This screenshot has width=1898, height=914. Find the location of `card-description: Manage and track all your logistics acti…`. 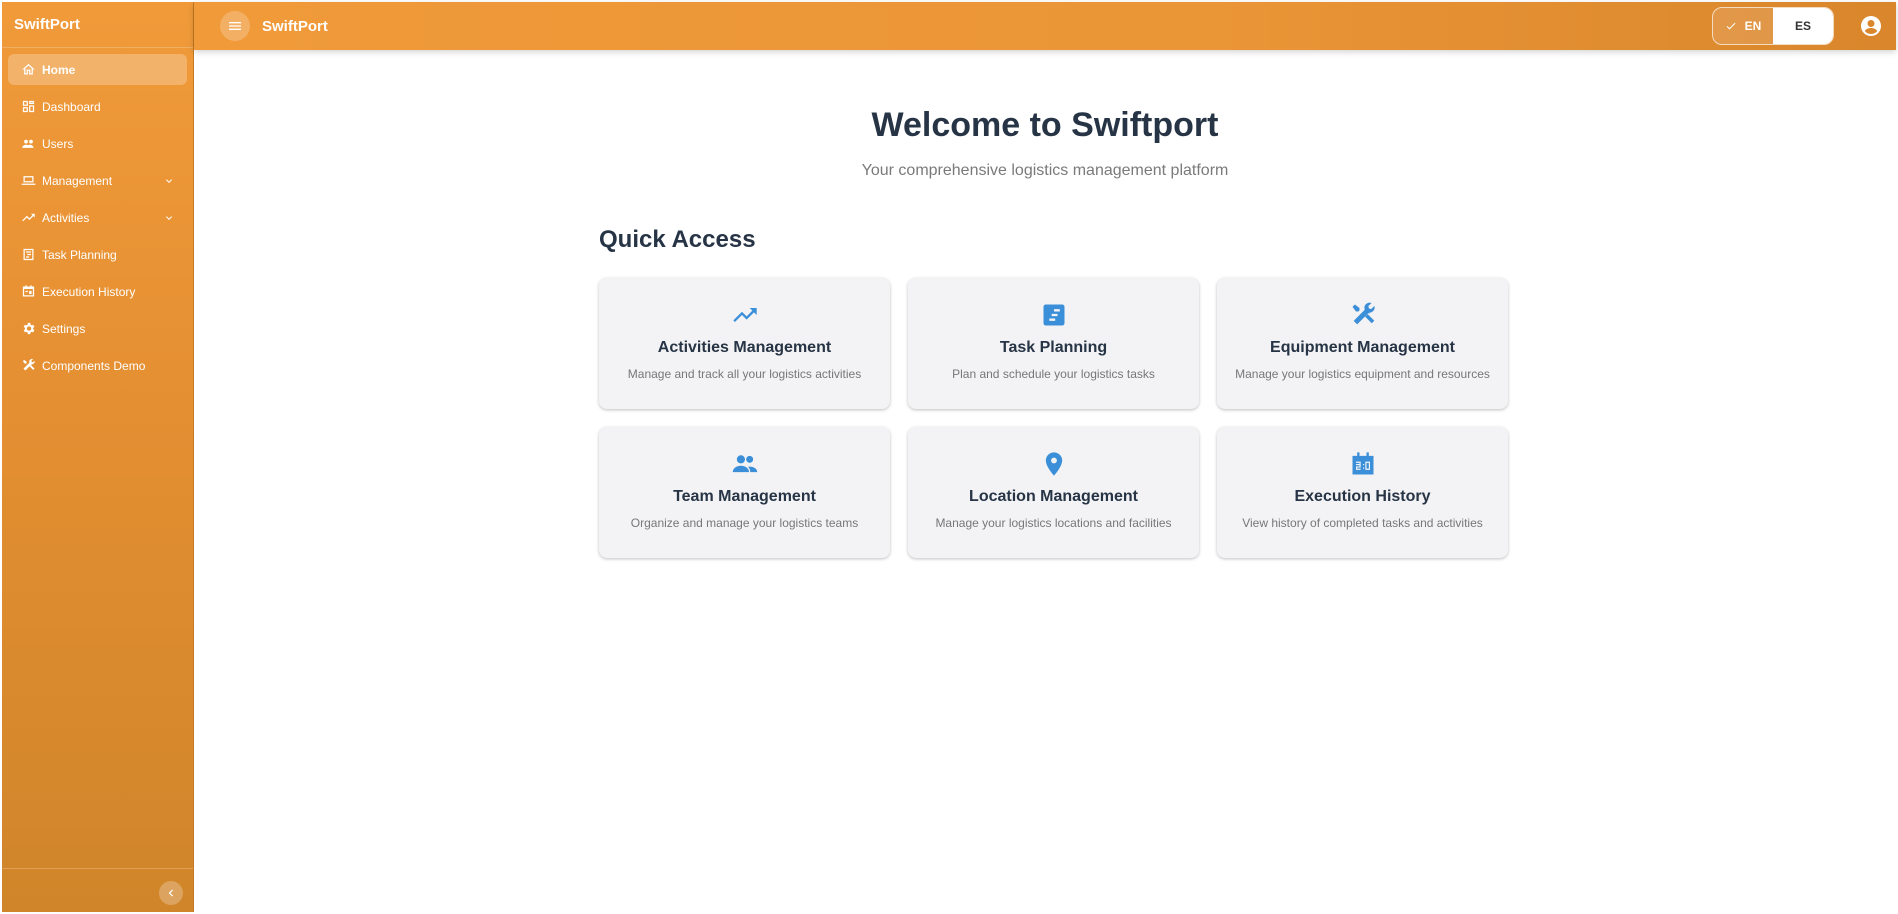

card-description: Manage and track all your logistics acti… is located at coordinates (744, 374).